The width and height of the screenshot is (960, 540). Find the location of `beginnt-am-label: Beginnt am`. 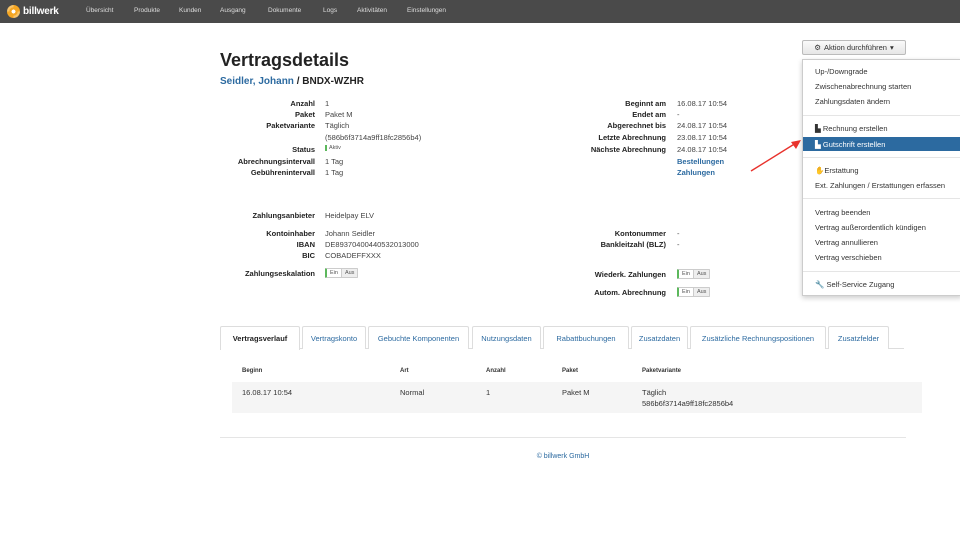

beginnt-am-label: Beginnt am is located at coordinates (645, 103).